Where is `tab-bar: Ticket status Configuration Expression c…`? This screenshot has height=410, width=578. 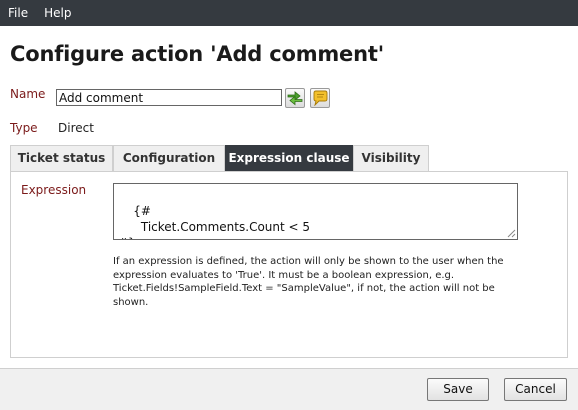
tab-bar: Ticket status Configuration Expression c… is located at coordinates (219, 158).